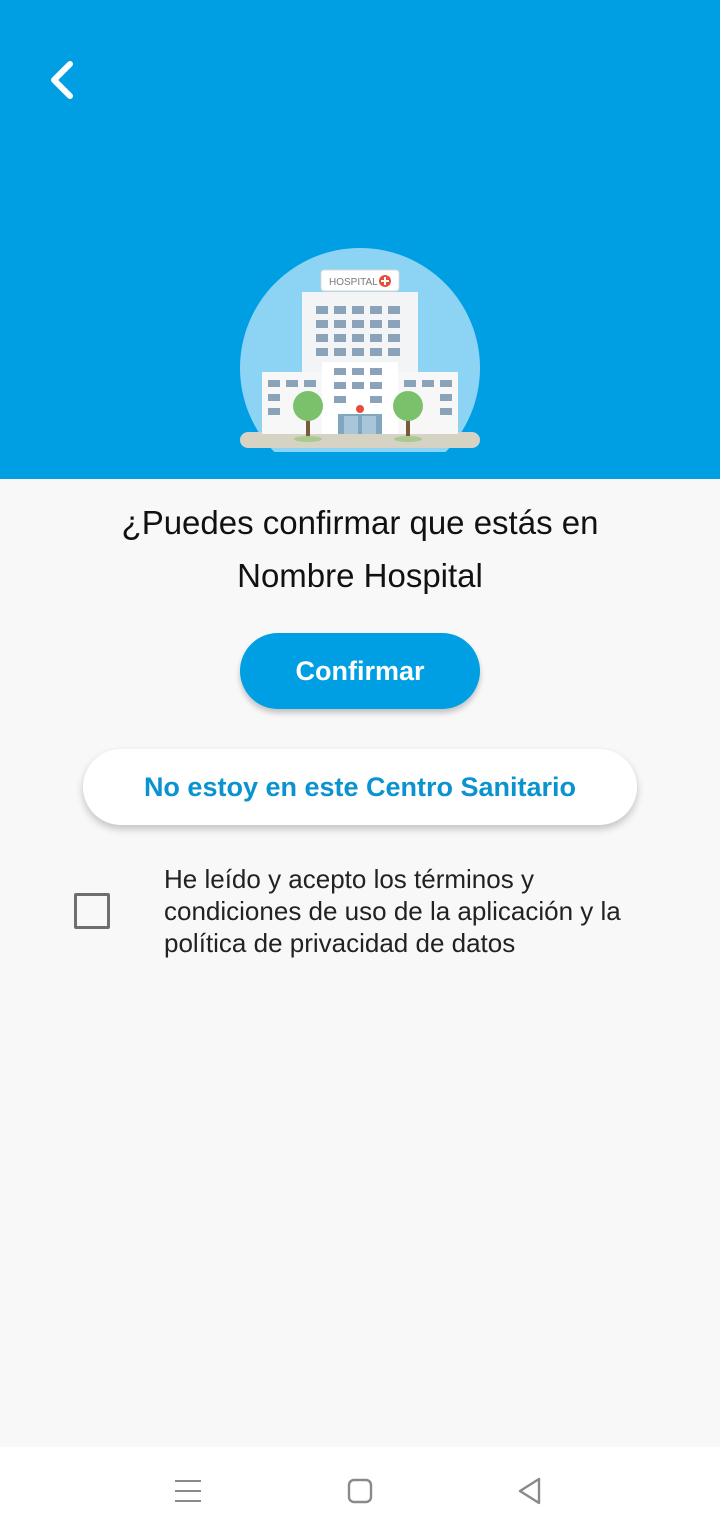 Image resolution: width=720 pixels, height=1535 pixels. What do you see at coordinates (360, 671) in the screenshot?
I see `confirm-button: Confirmar` at bounding box center [360, 671].